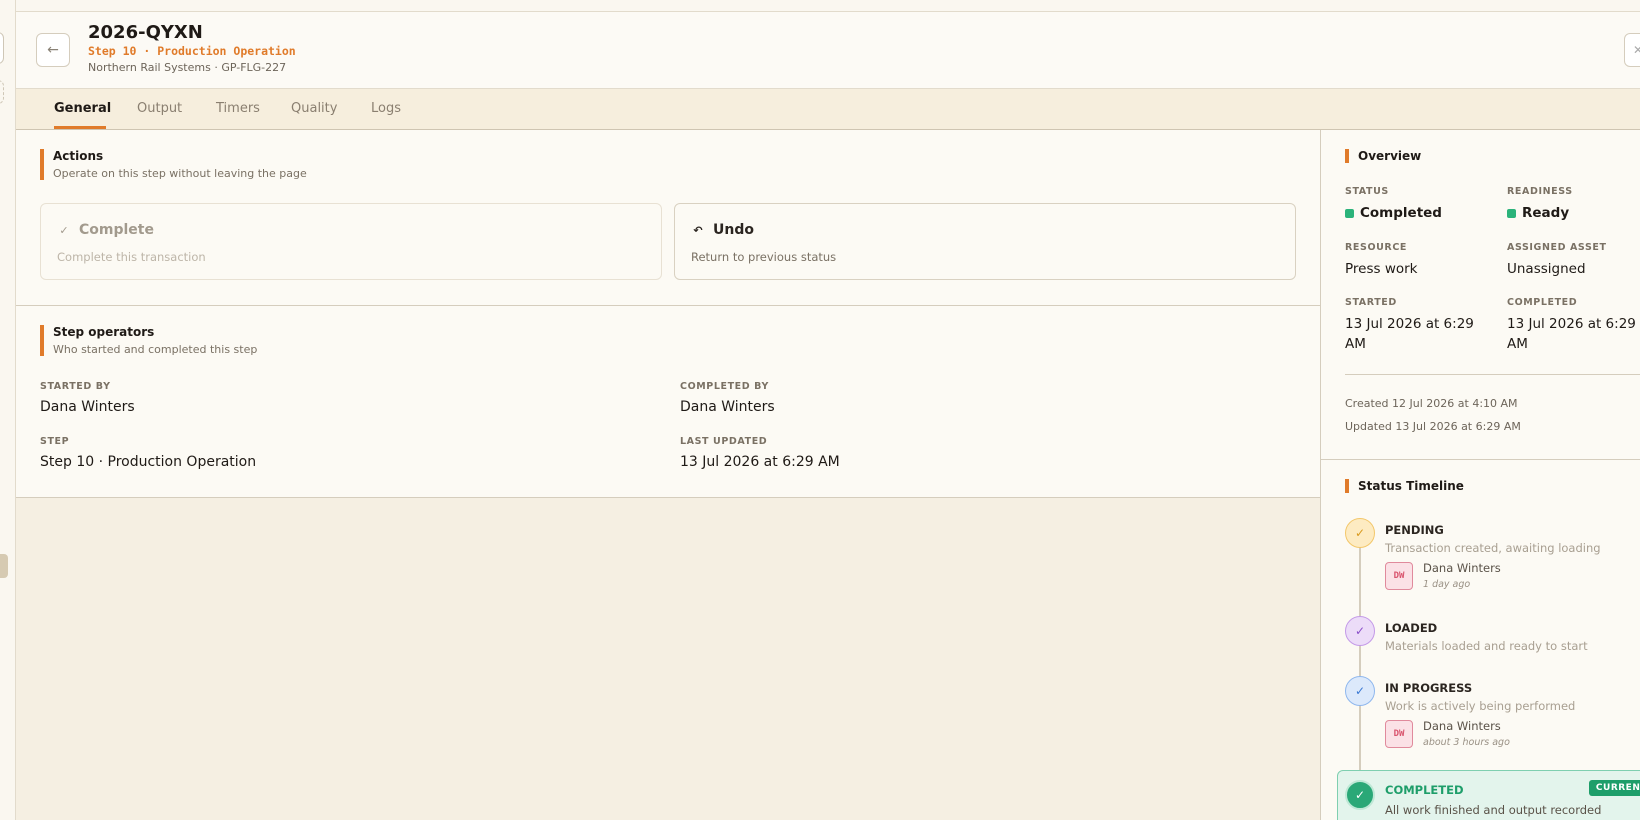  I want to click on last-updated-value: 13 Jul 2026 at 6:29 AM, so click(760, 462).